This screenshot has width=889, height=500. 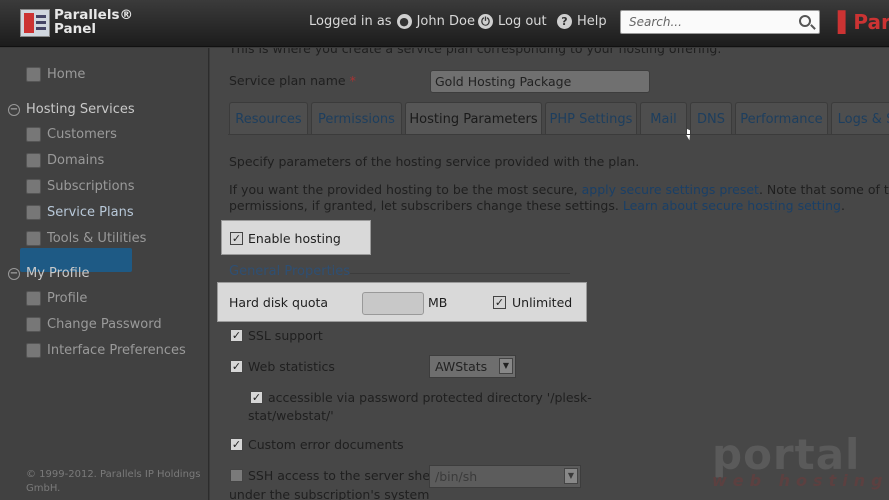 What do you see at coordinates (33, 238) in the screenshot?
I see `tools-icon` at bounding box center [33, 238].